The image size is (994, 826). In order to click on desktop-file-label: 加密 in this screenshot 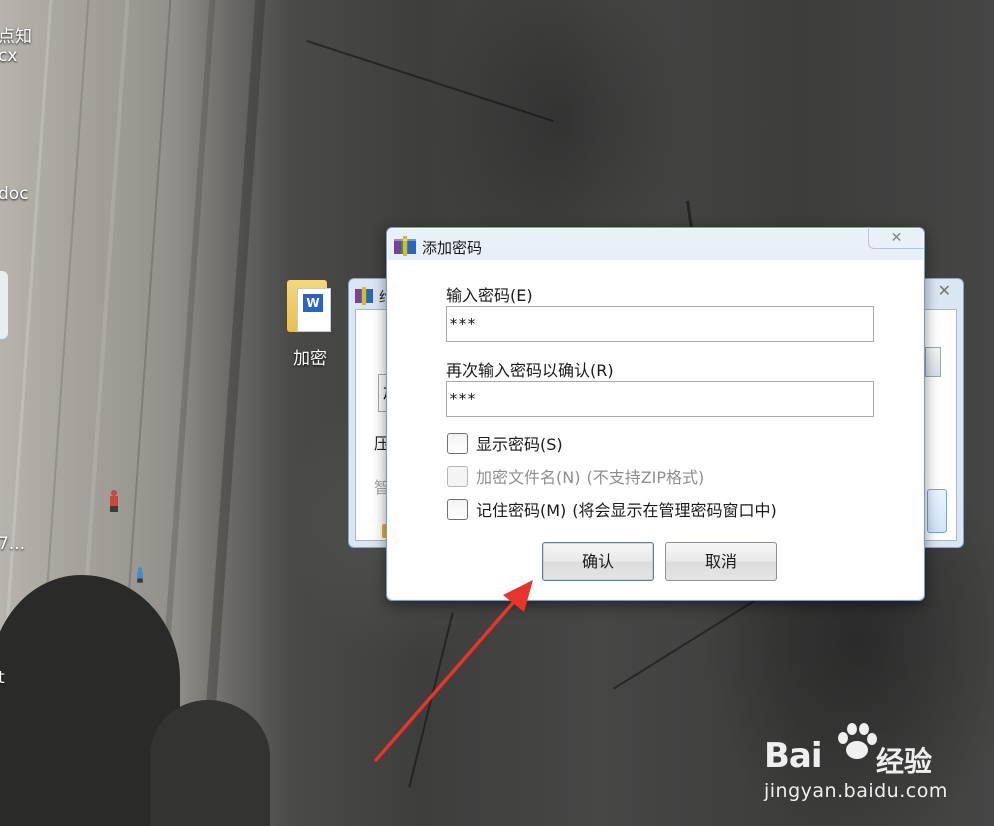, I will do `click(310, 359)`.